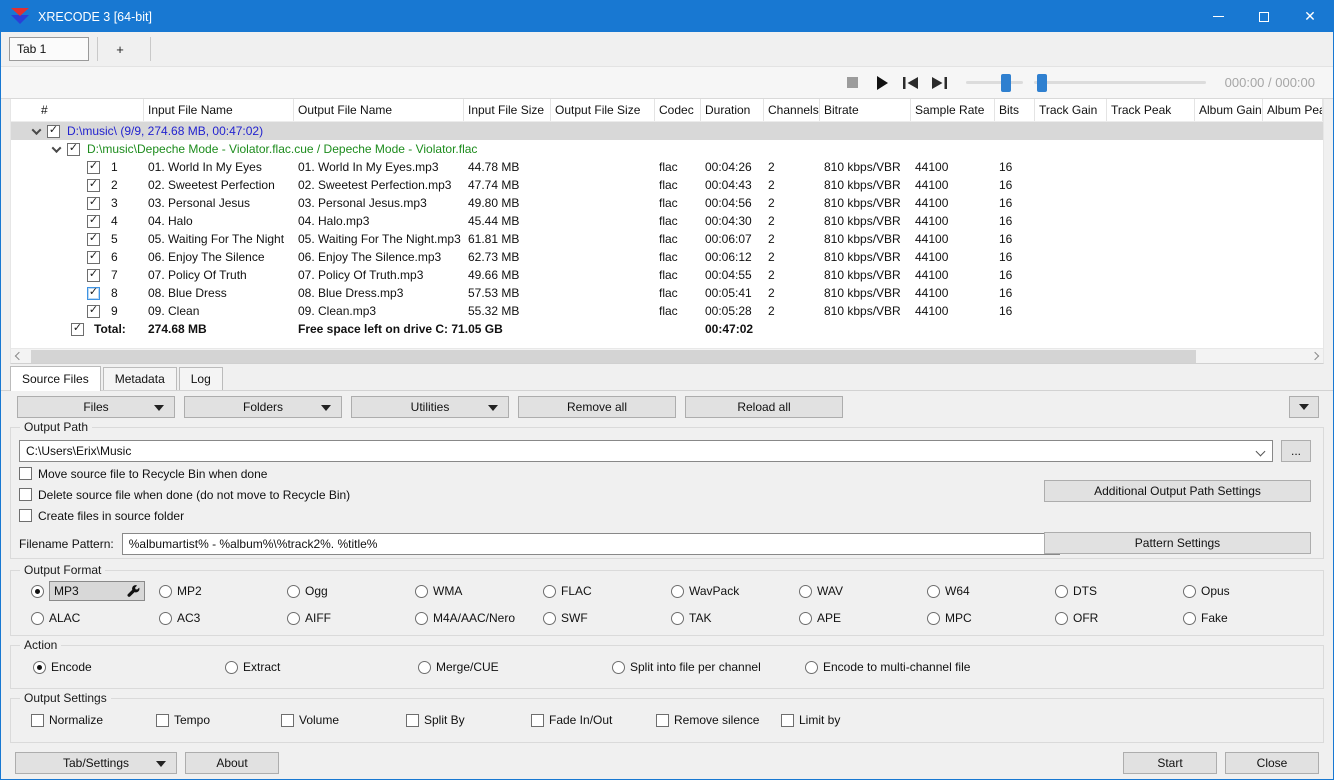 This screenshot has width=1334, height=780. Describe the element at coordinates (1119, 82) in the screenshot. I see `position-slider` at that location.